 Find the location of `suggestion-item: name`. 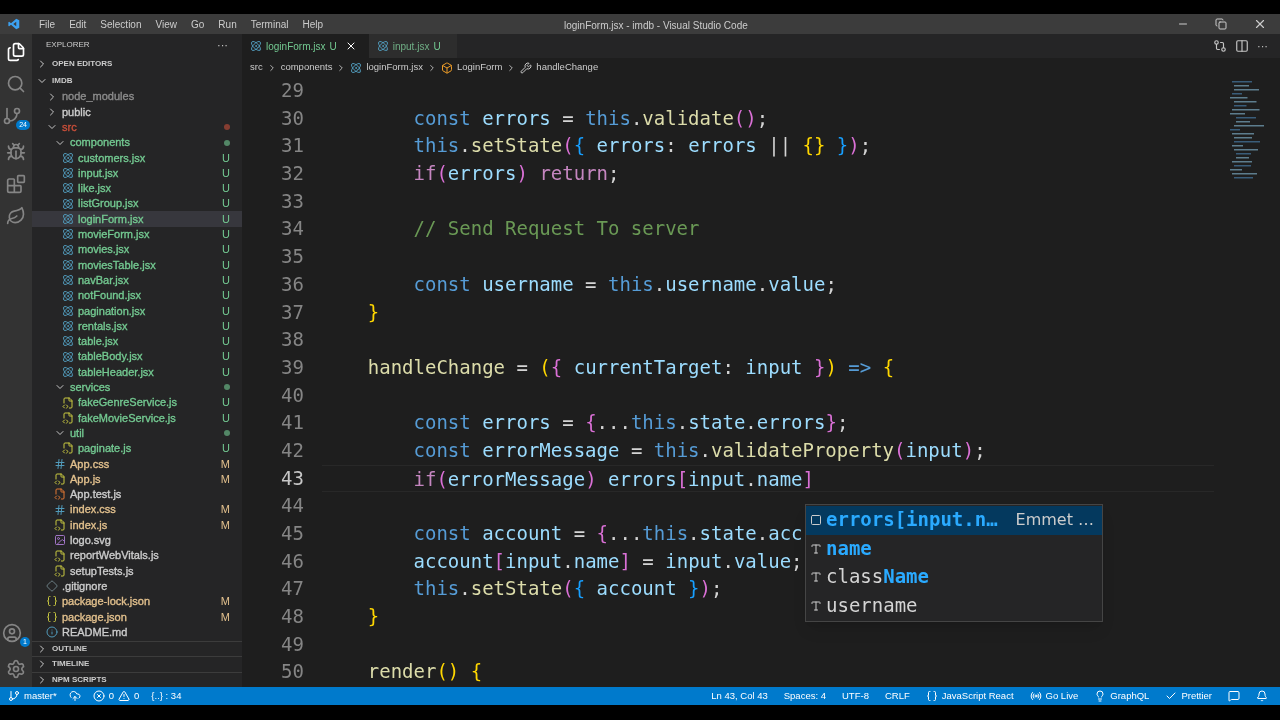

suggestion-item: name is located at coordinates (954, 548).